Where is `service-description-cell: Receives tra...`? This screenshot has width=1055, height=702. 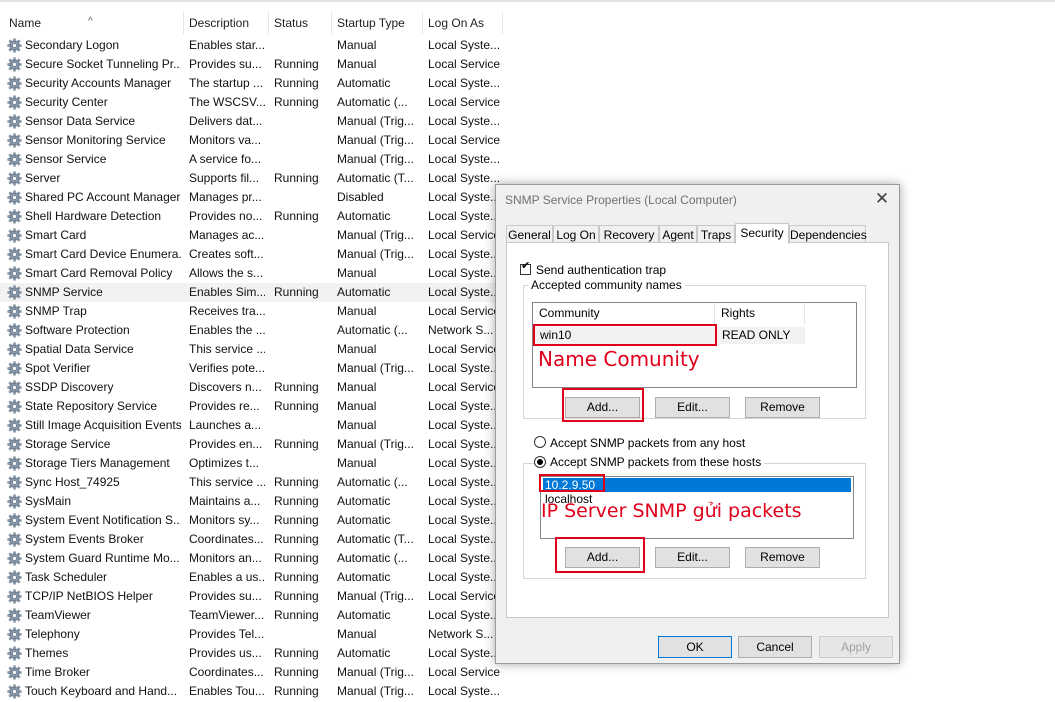
service-description-cell: Receives tra... is located at coordinates (227, 311).